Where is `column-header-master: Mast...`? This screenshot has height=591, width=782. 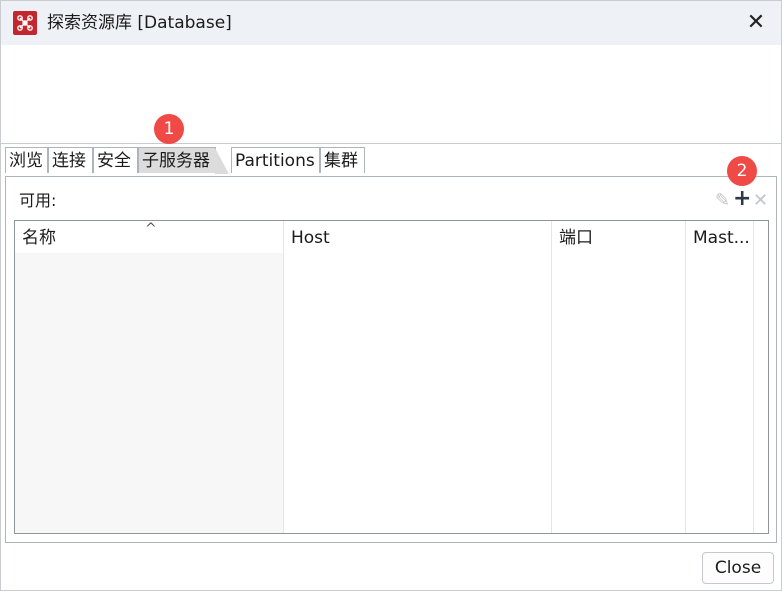
column-header-master: Mast... is located at coordinates (721, 238).